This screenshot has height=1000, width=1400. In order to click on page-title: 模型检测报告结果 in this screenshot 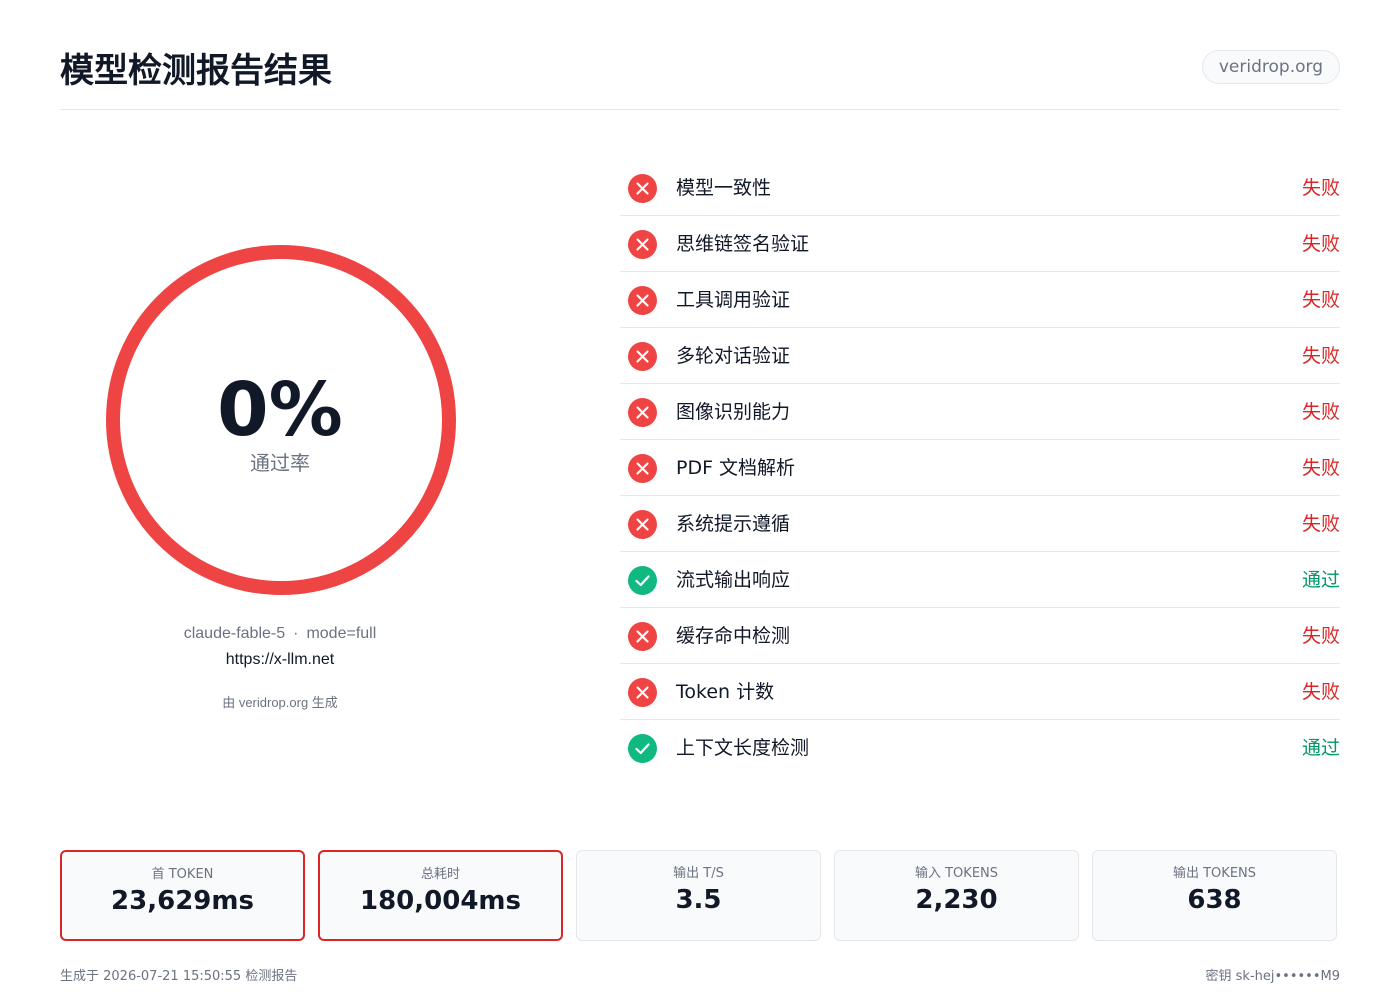, I will do `click(196, 71)`.